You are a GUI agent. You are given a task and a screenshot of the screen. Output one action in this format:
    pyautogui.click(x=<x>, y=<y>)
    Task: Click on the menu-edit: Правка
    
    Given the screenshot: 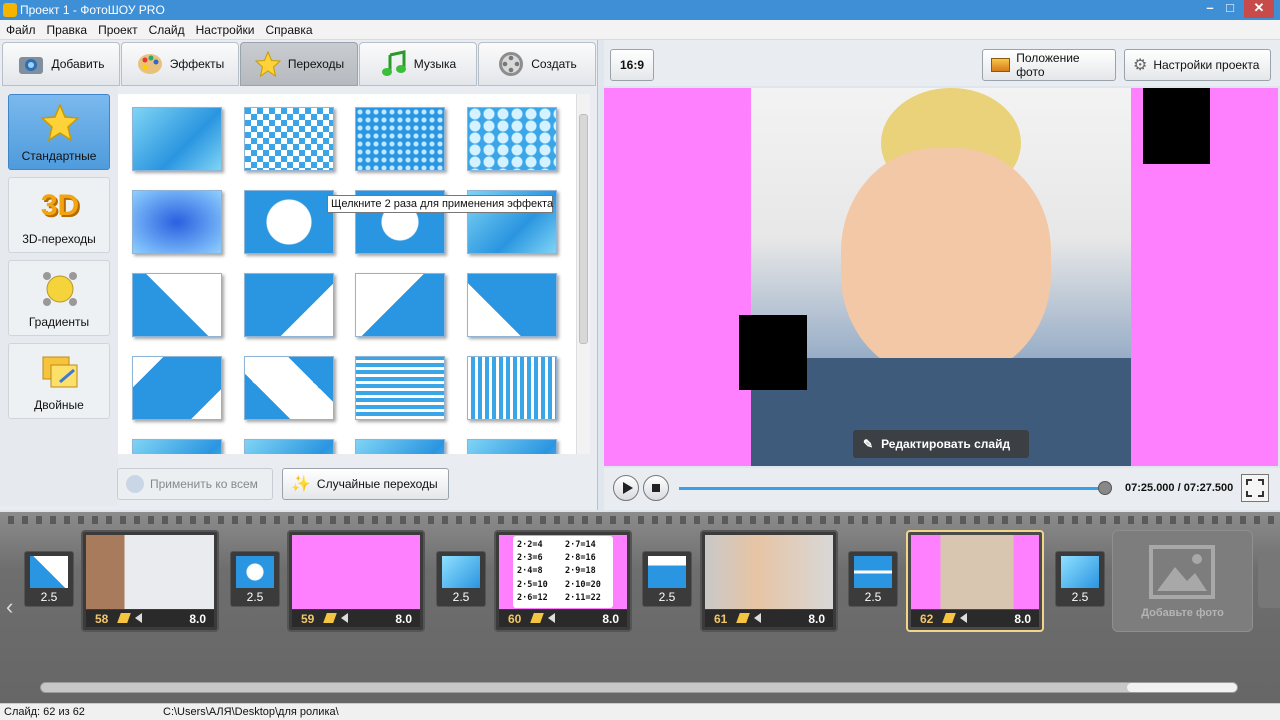 What is the action you would take?
    pyautogui.click(x=67, y=28)
    